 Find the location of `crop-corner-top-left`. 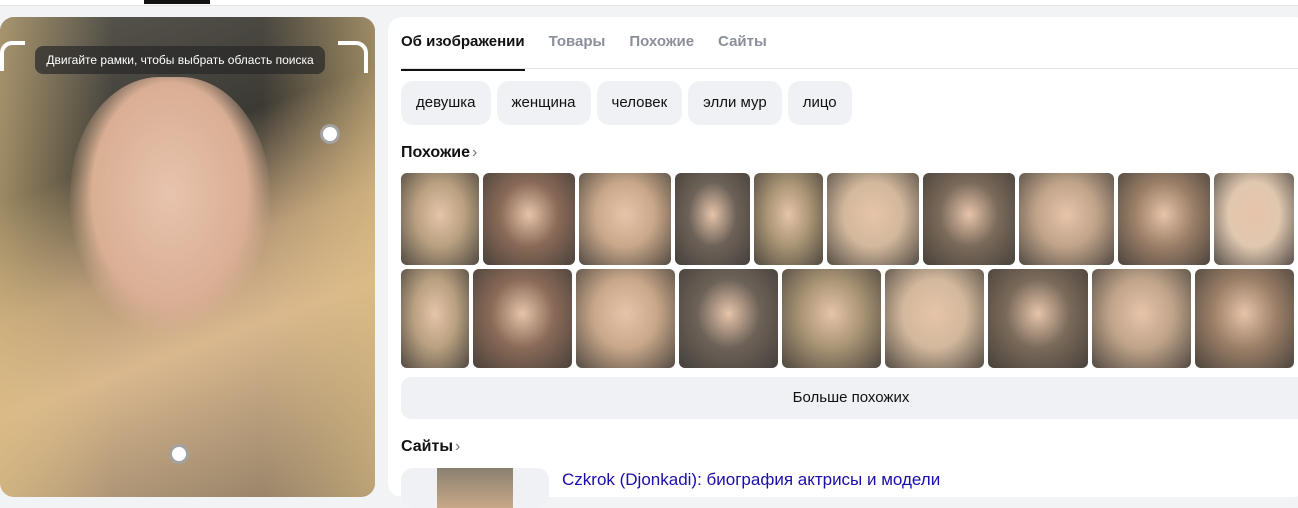

crop-corner-top-left is located at coordinates (12, 56).